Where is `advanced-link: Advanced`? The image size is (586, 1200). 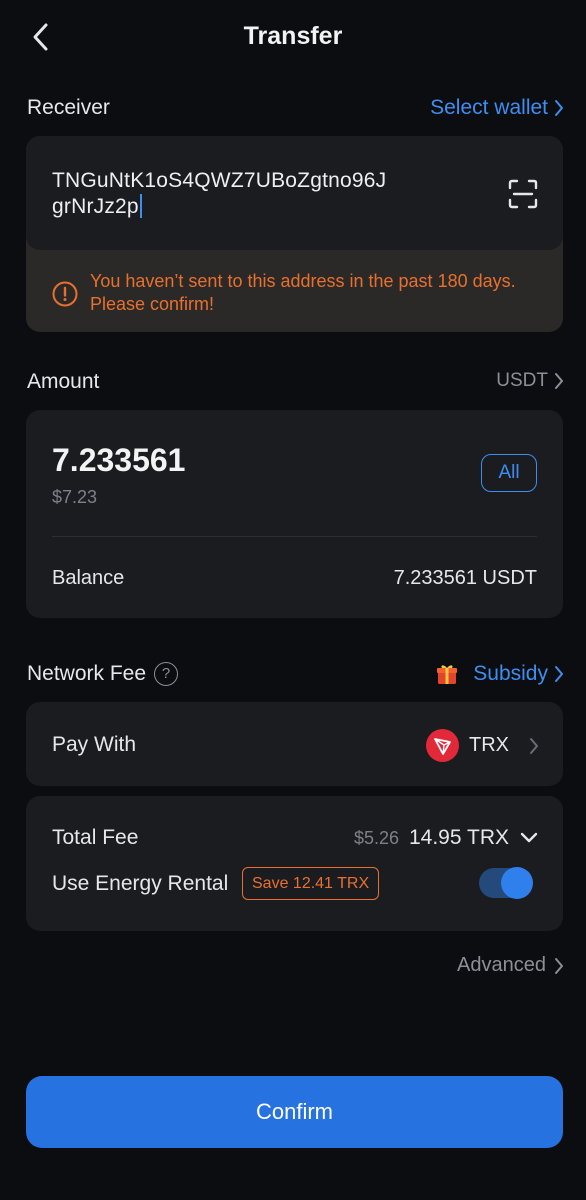 advanced-link: Advanced is located at coordinates (510, 965).